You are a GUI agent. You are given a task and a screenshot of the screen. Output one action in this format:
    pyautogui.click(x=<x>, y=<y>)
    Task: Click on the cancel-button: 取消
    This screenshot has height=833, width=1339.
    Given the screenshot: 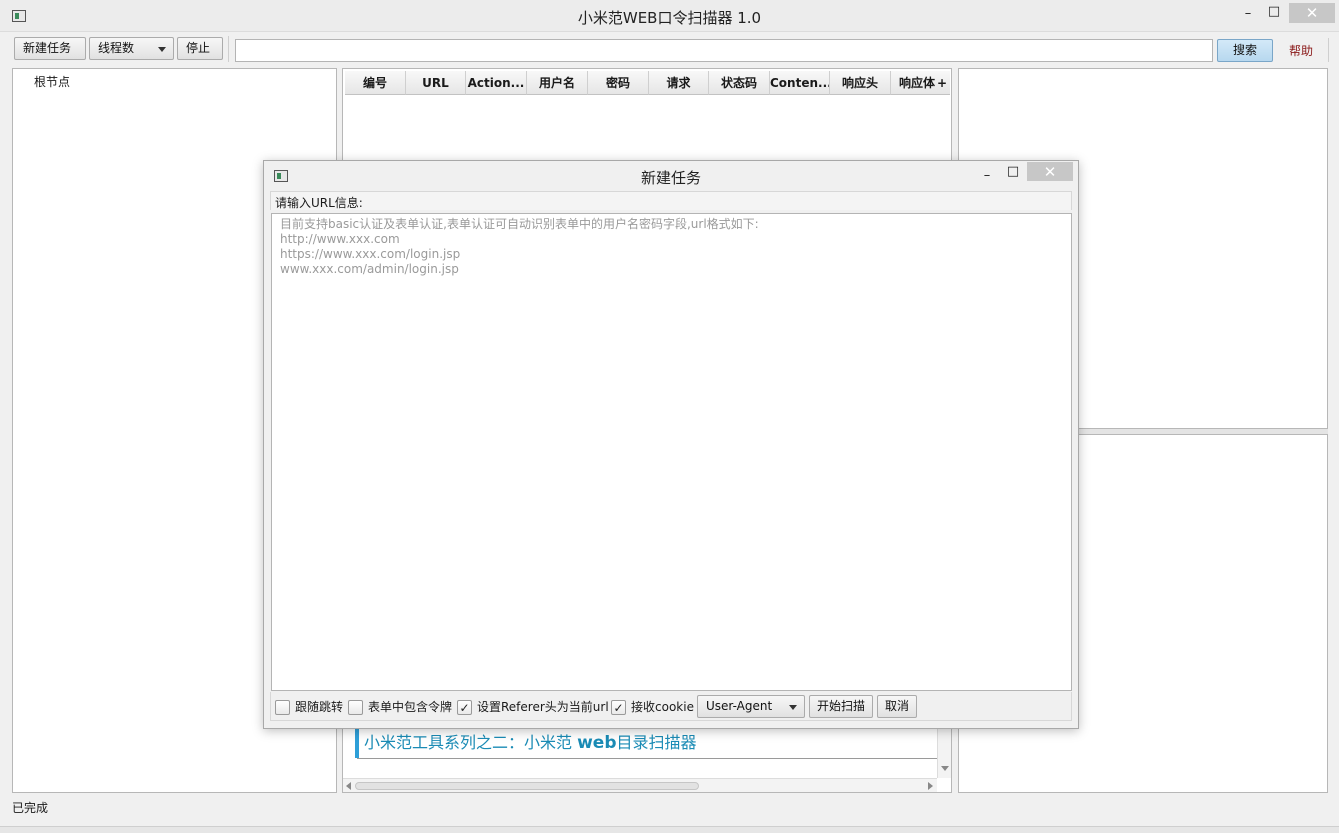 What is the action you would take?
    pyautogui.click(x=897, y=706)
    